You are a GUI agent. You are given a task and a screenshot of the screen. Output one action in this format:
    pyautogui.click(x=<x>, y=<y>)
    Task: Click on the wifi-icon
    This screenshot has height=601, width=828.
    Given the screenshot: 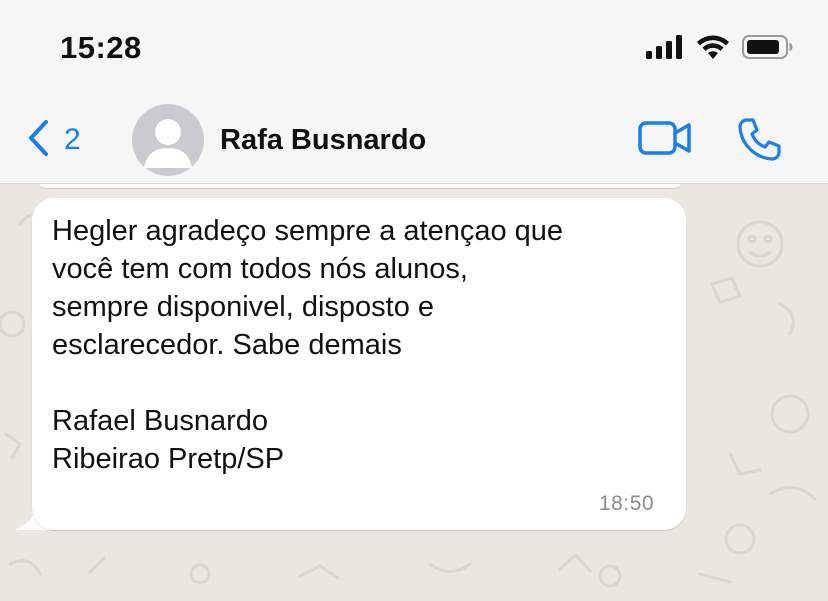 What is the action you would take?
    pyautogui.click(x=713, y=47)
    